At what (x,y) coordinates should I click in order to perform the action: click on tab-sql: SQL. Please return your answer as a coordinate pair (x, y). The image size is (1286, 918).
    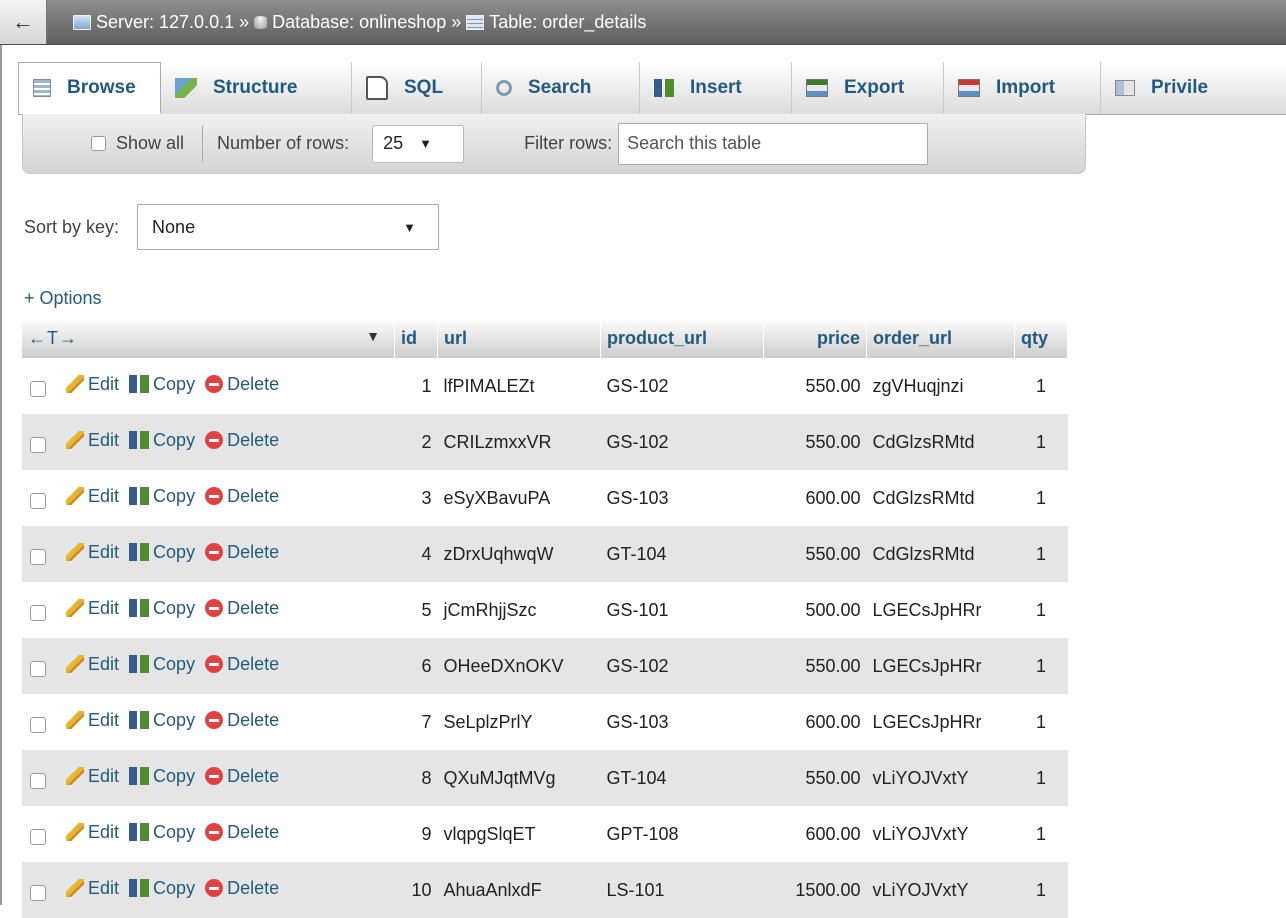
    Looking at the image, I should click on (417, 88).